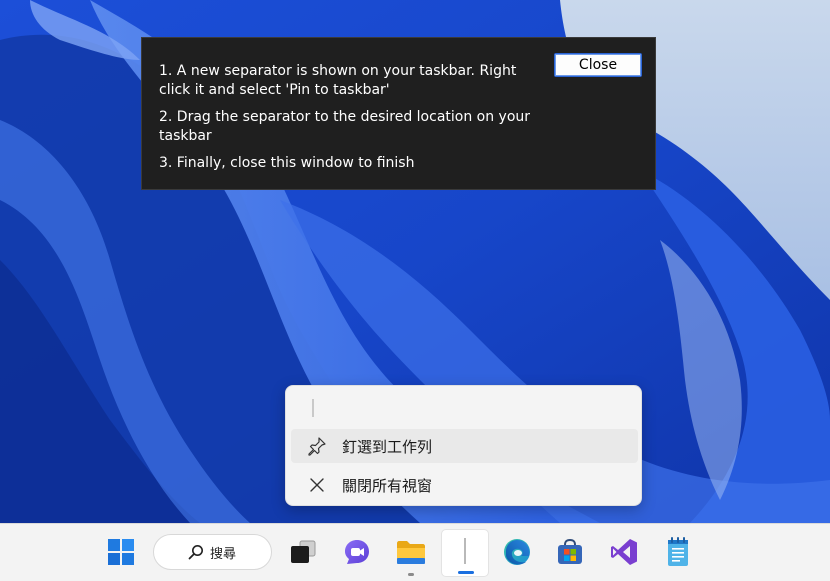  What do you see at coordinates (411, 552) in the screenshot?
I see `file-explorer-icon` at bounding box center [411, 552].